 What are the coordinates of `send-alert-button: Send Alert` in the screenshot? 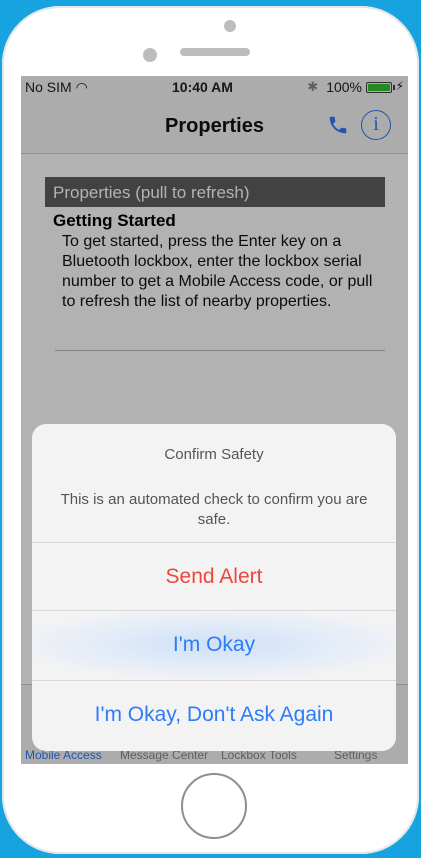 It's located at (214, 576).